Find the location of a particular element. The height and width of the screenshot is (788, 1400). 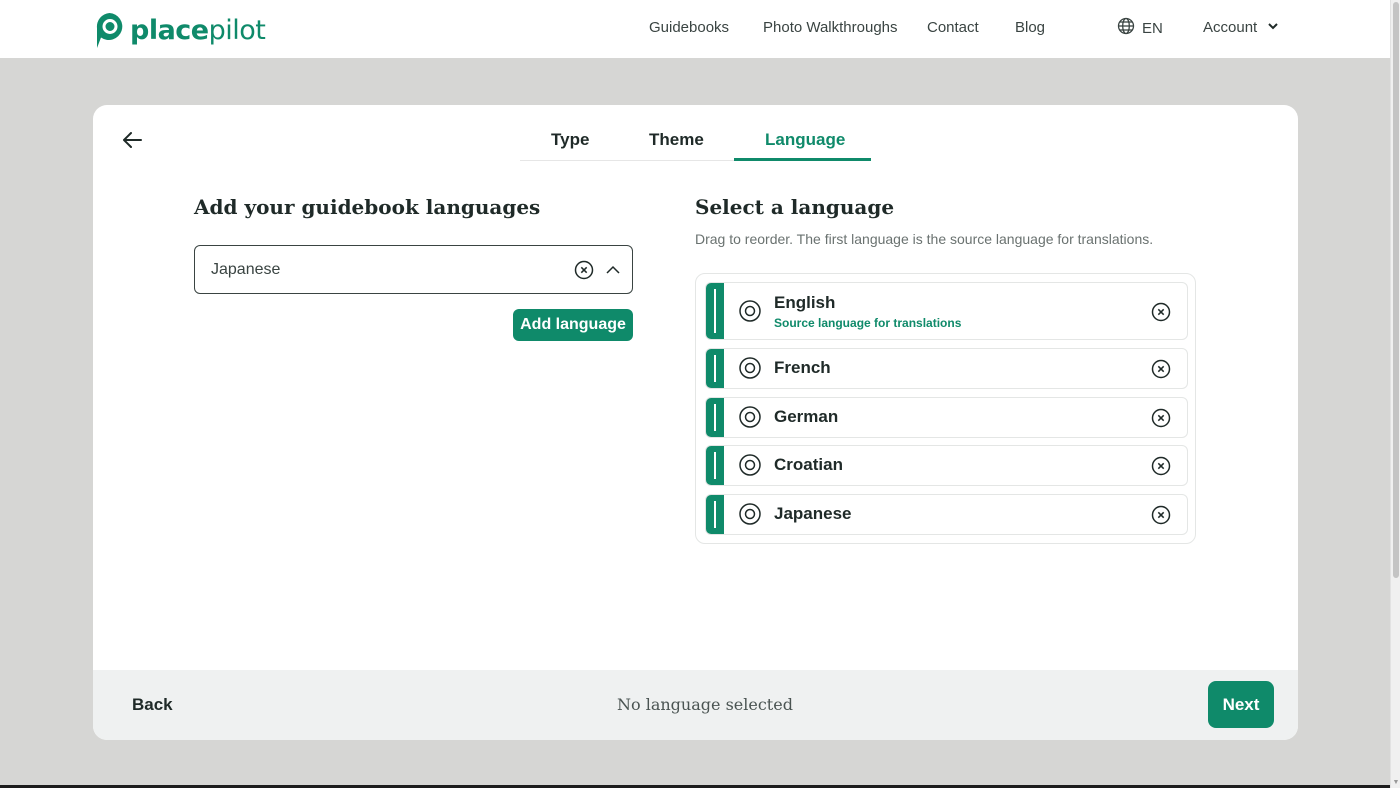

tab-type: Type is located at coordinates (570, 140).